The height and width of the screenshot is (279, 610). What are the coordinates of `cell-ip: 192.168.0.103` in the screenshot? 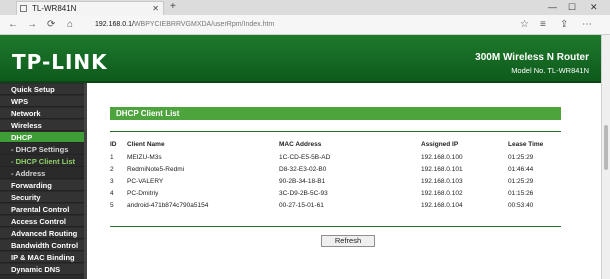 It's located at (442, 181).